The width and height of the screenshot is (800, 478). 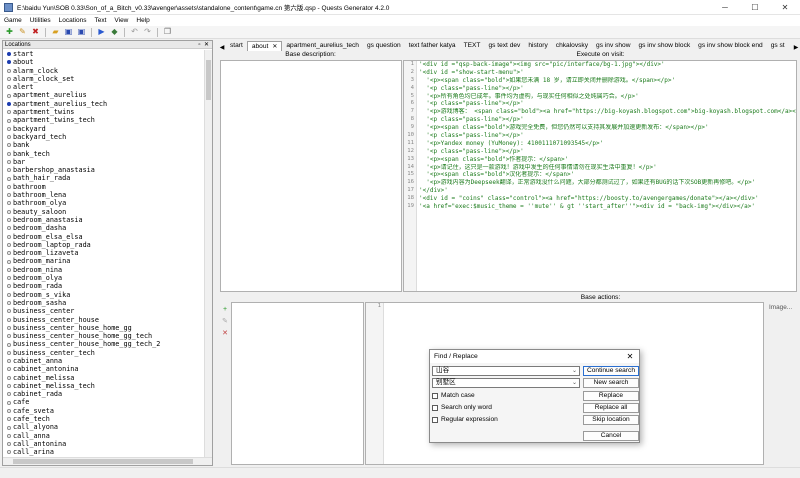 What do you see at coordinates (104, 386) in the screenshot?
I see `location-item: cabinet_melissa_tech` at bounding box center [104, 386].